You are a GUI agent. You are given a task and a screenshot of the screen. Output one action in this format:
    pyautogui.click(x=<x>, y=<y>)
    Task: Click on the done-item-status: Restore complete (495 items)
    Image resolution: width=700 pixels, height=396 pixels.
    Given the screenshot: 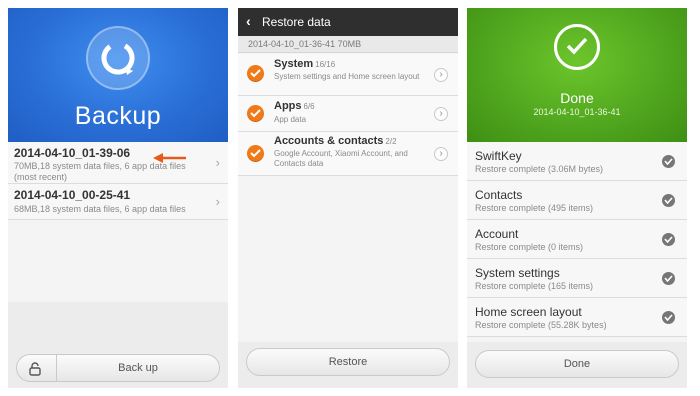 What is the action you would take?
    pyautogui.click(x=534, y=208)
    